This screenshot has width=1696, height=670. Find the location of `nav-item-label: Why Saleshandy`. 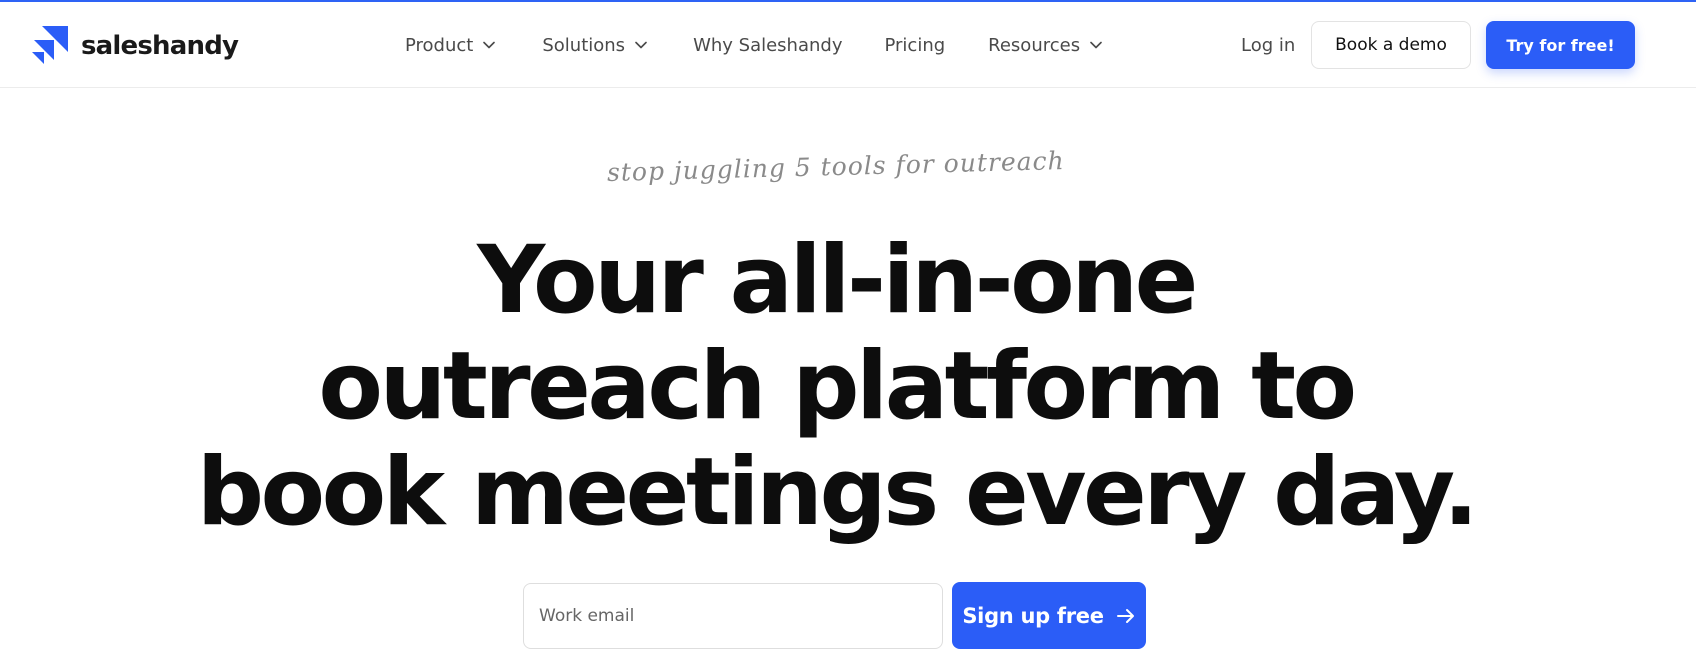

nav-item-label: Why Saleshandy is located at coordinates (768, 45).